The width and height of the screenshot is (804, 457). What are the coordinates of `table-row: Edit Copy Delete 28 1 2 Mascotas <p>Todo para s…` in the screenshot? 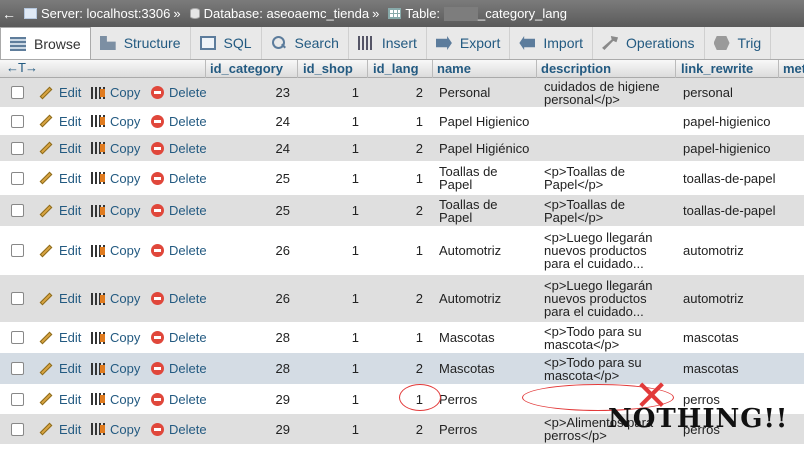 It's located at (402, 369).